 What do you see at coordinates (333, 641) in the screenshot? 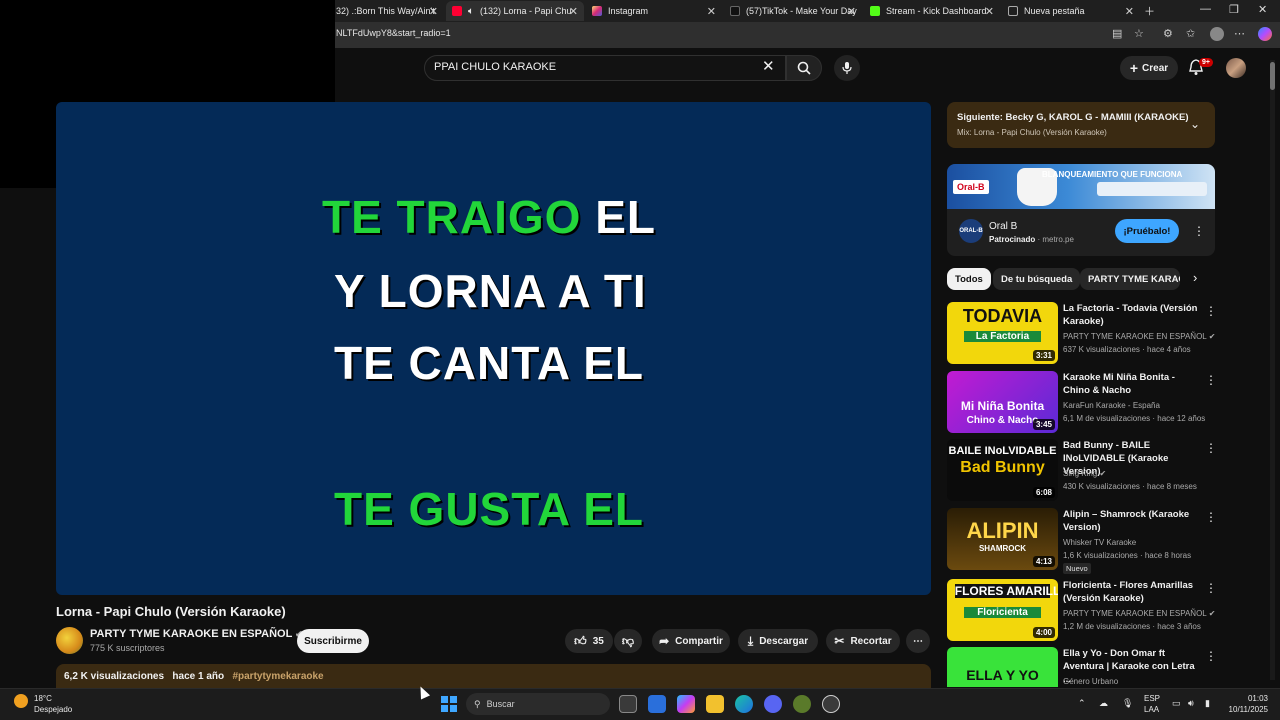
I see `subscribe-button: Suscribirme` at bounding box center [333, 641].